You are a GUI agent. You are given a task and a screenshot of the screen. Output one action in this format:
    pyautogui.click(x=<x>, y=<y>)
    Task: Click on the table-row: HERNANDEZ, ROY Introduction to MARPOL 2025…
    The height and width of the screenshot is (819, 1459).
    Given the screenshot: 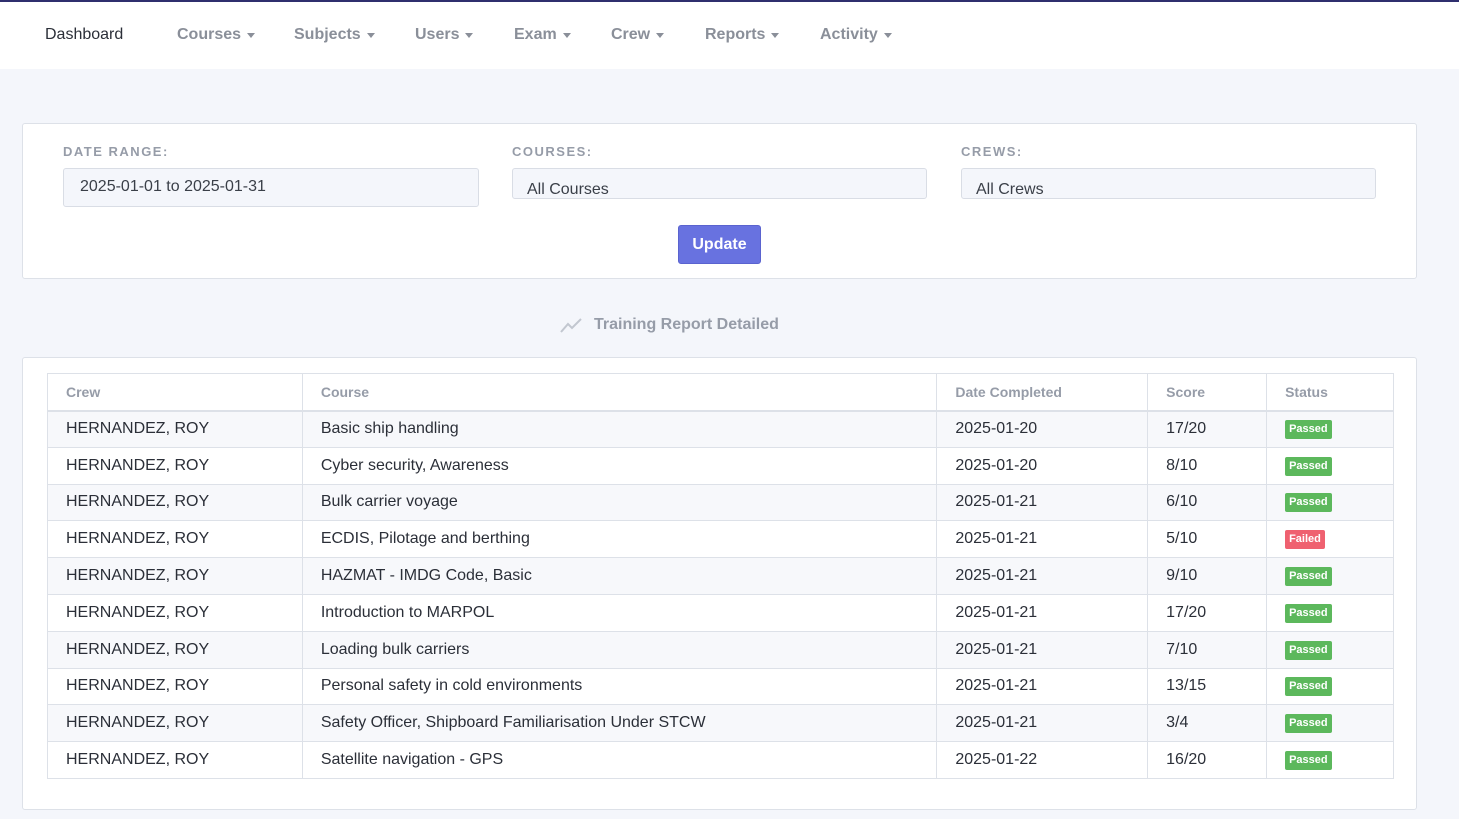 What is the action you would take?
    pyautogui.click(x=720, y=612)
    